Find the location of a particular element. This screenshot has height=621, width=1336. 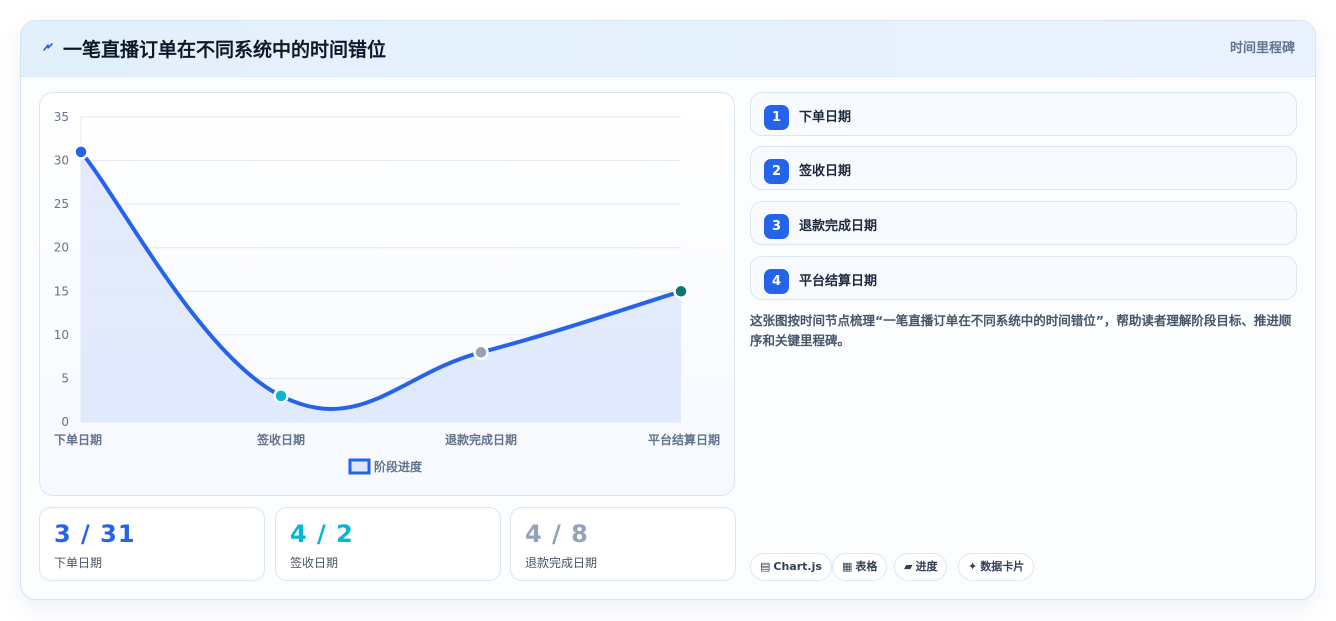

step-item-1: 1 下单日期 is located at coordinates (1023, 114).